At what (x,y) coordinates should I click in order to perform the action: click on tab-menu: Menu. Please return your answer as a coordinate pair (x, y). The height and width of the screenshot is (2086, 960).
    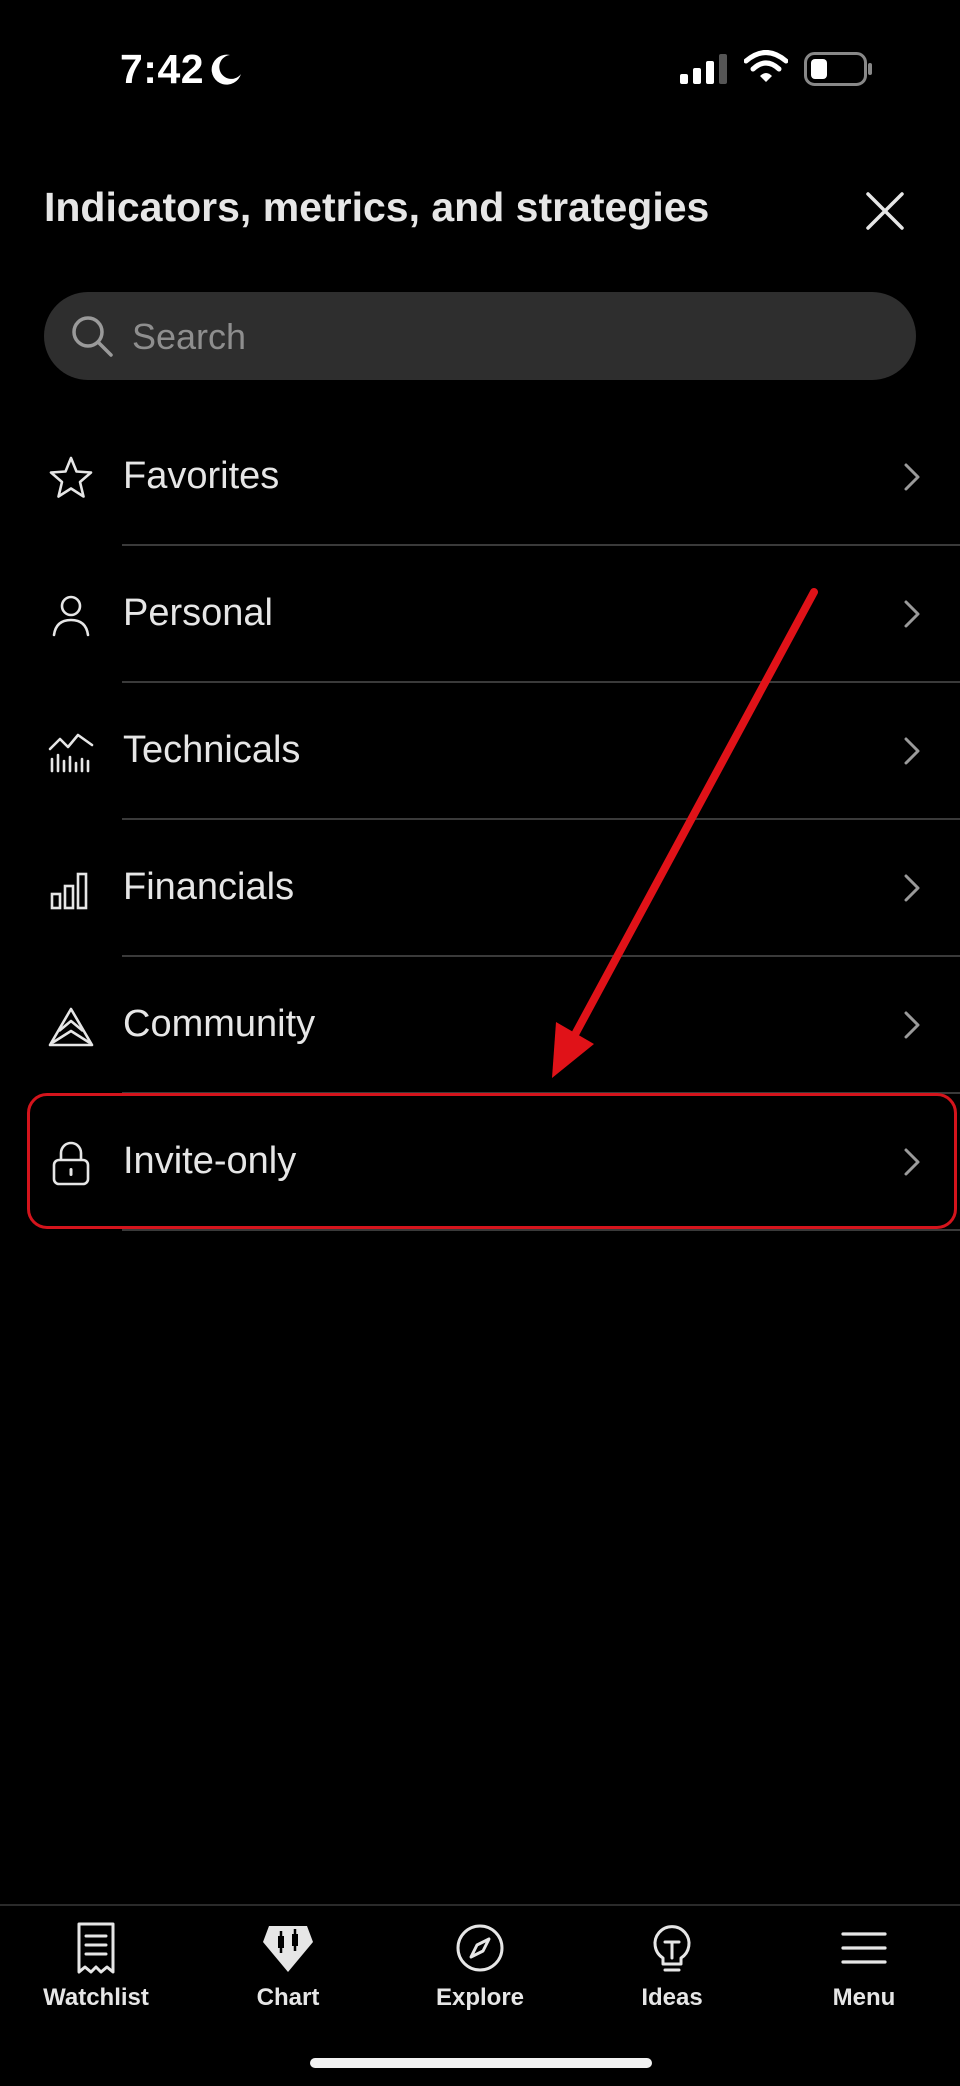
    Looking at the image, I should click on (864, 1975).